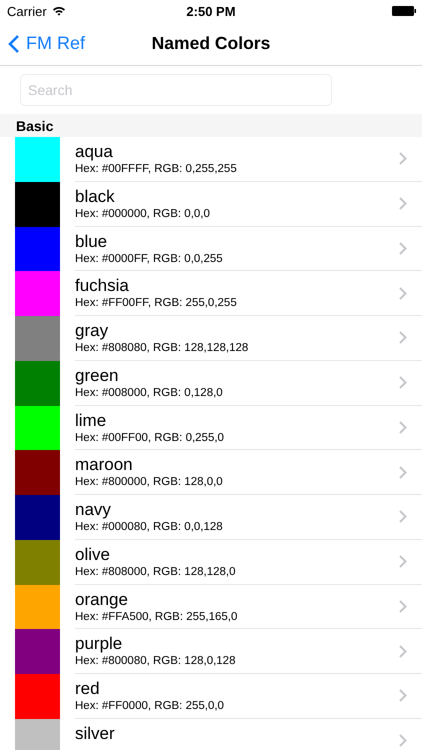 The width and height of the screenshot is (422, 750). I want to click on color-values: Hex: #0000FF, RGB: 0,0,255, so click(149, 259).